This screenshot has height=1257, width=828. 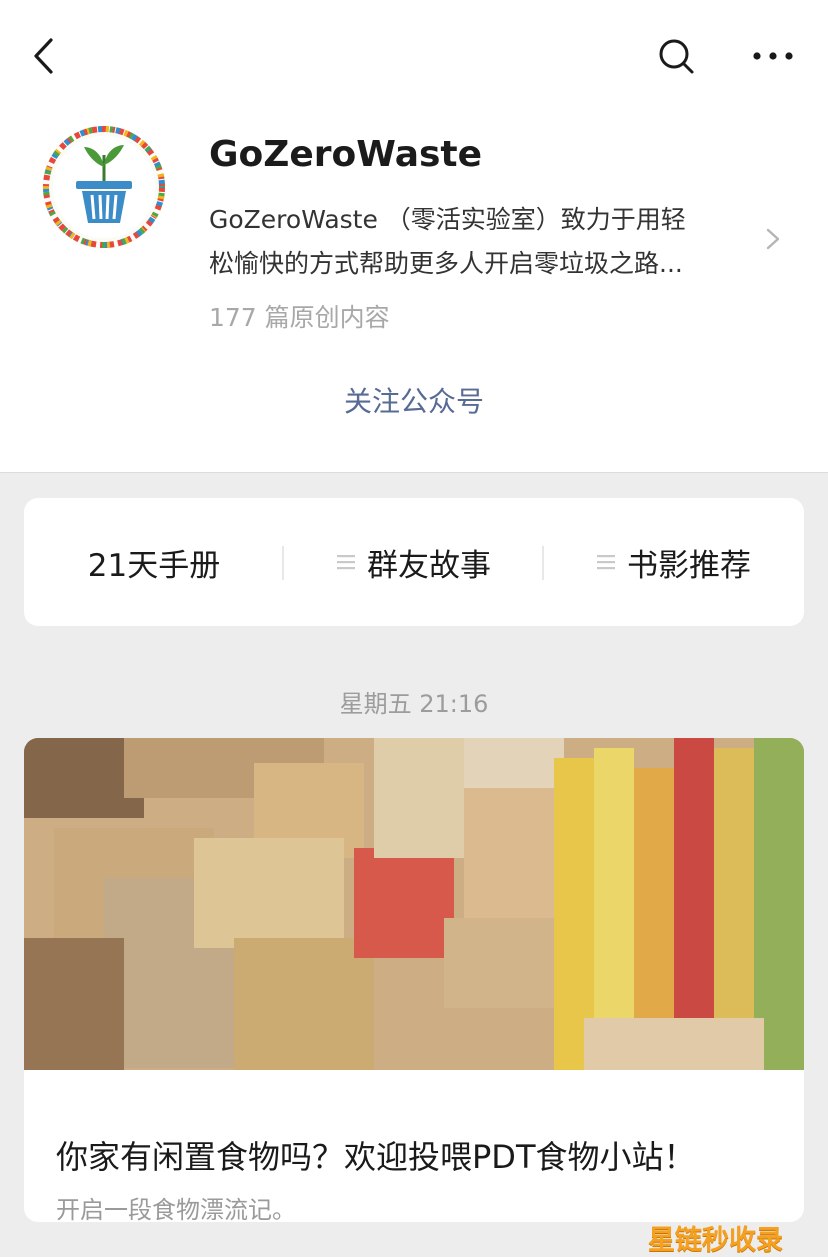 I want to click on menu-item-label: 群友故事, so click(x=429, y=565).